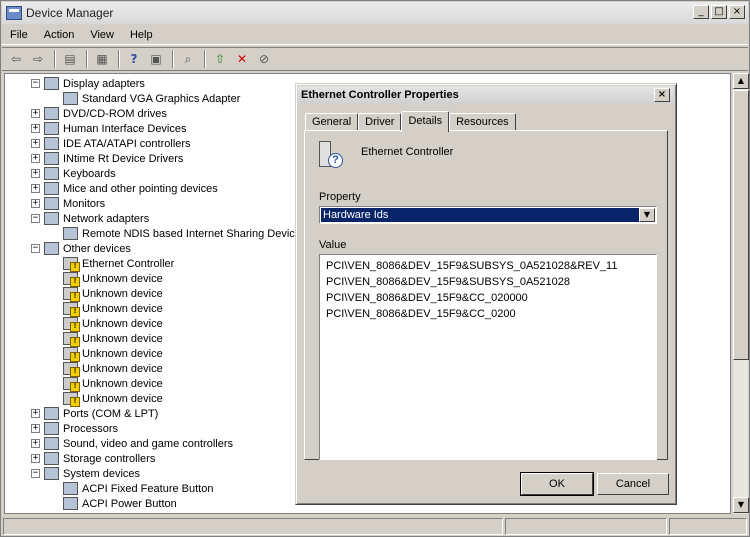  What do you see at coordinates (380, 122) in the screenshot?
I see `tab-driver: Driver` at bounding box center [380, 122].